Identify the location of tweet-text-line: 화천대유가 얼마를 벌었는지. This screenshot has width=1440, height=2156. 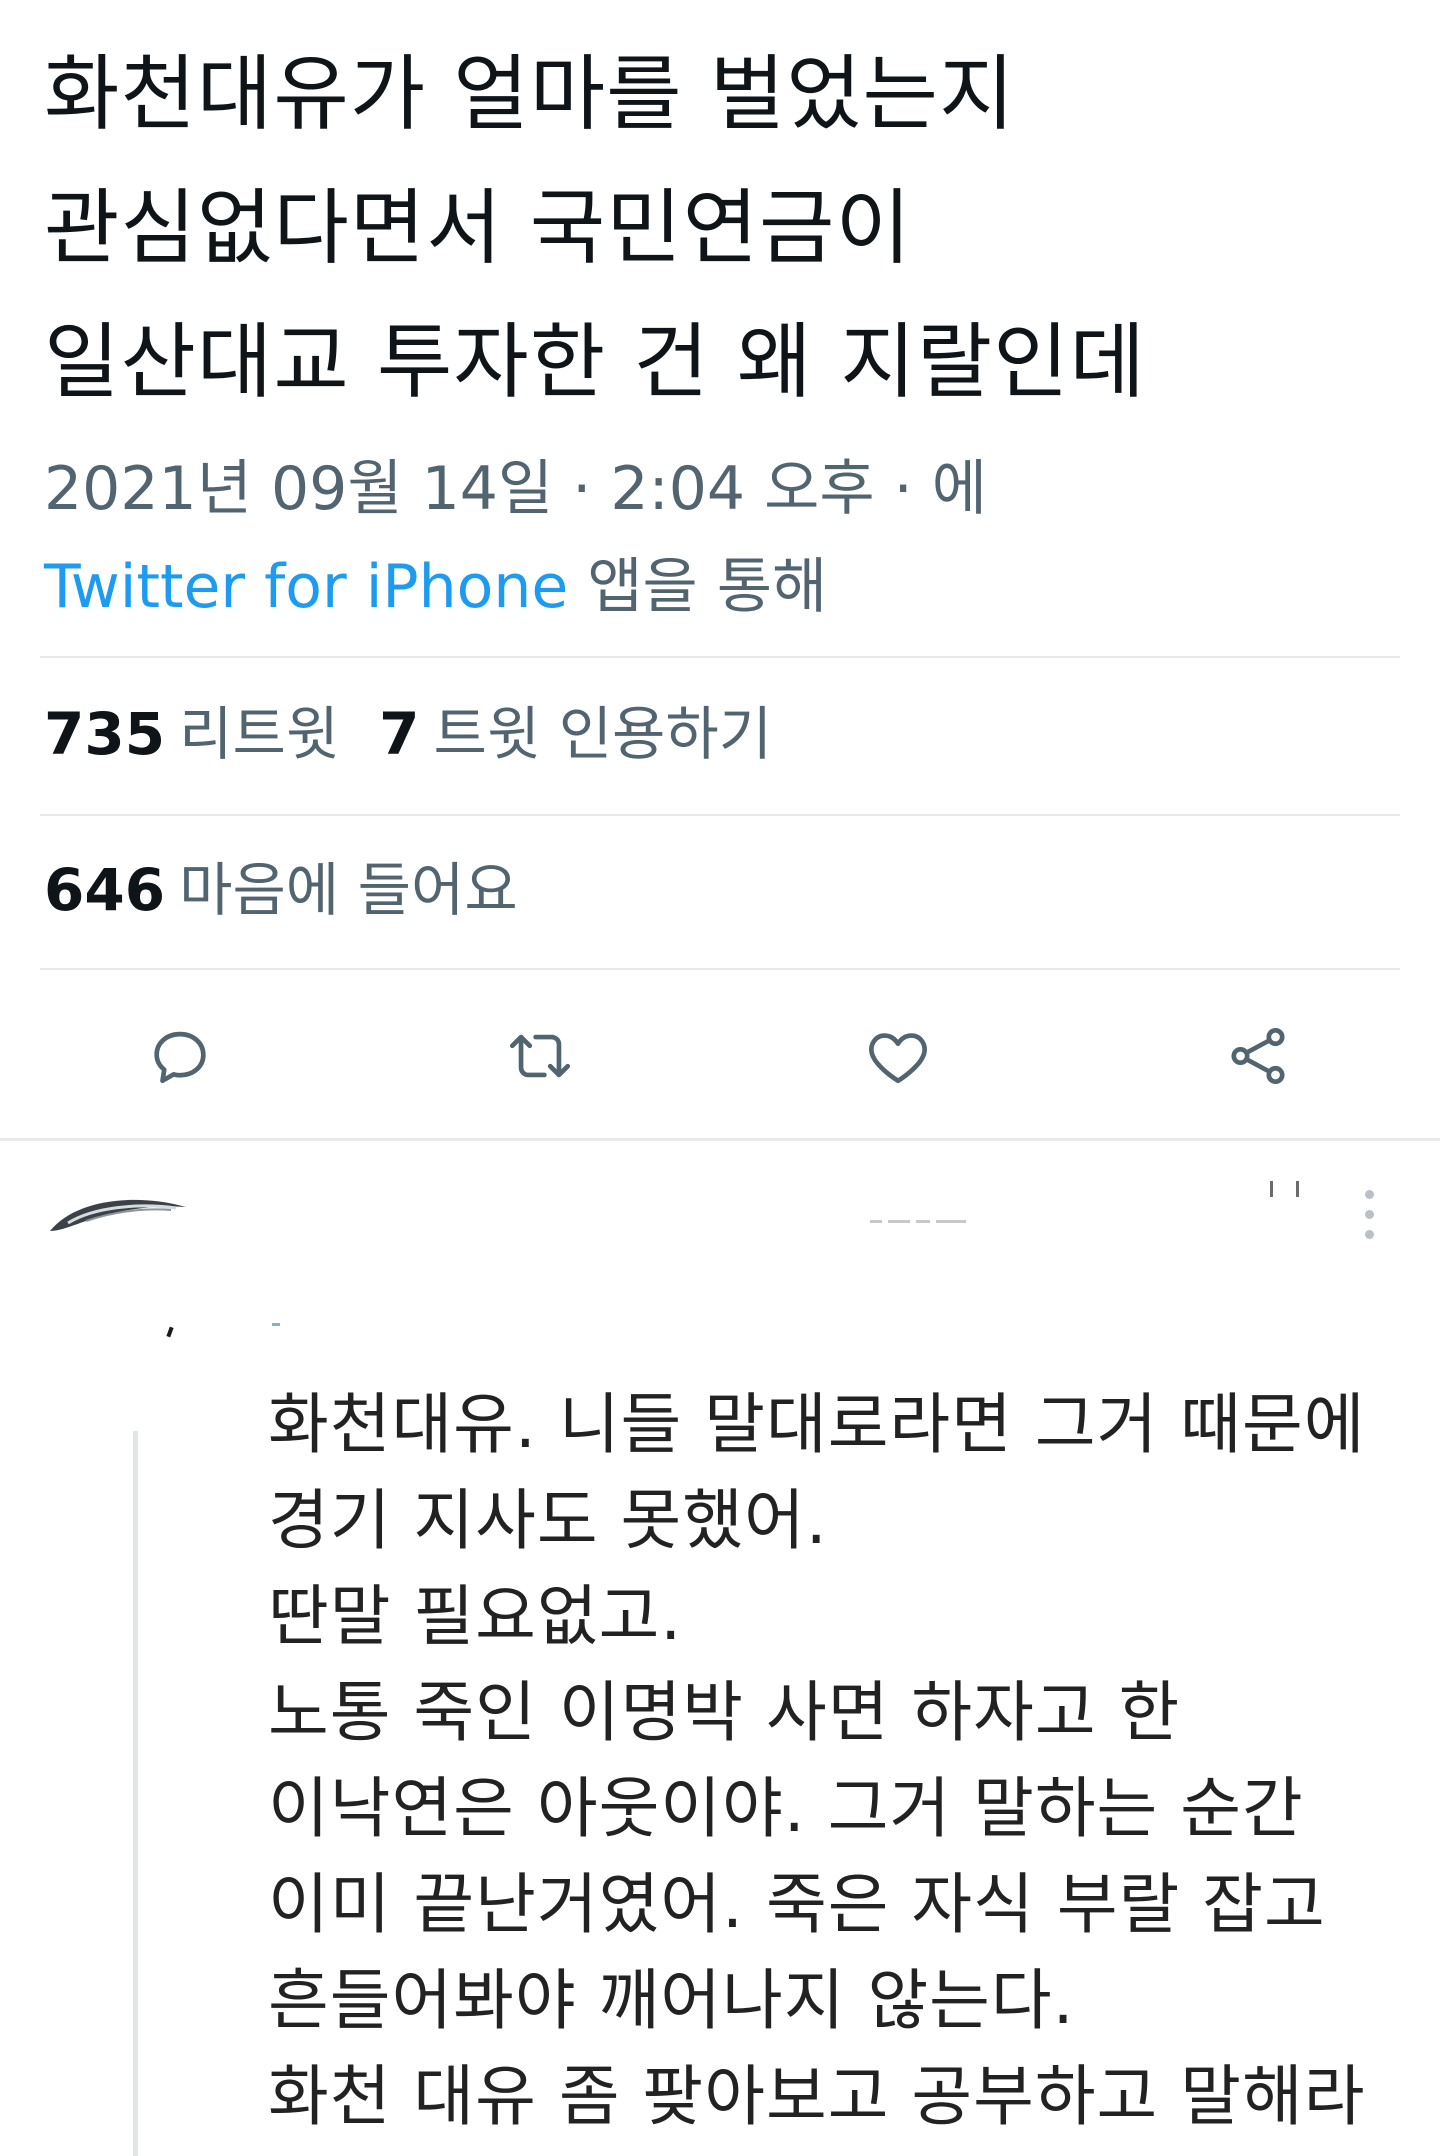
(530, 94).